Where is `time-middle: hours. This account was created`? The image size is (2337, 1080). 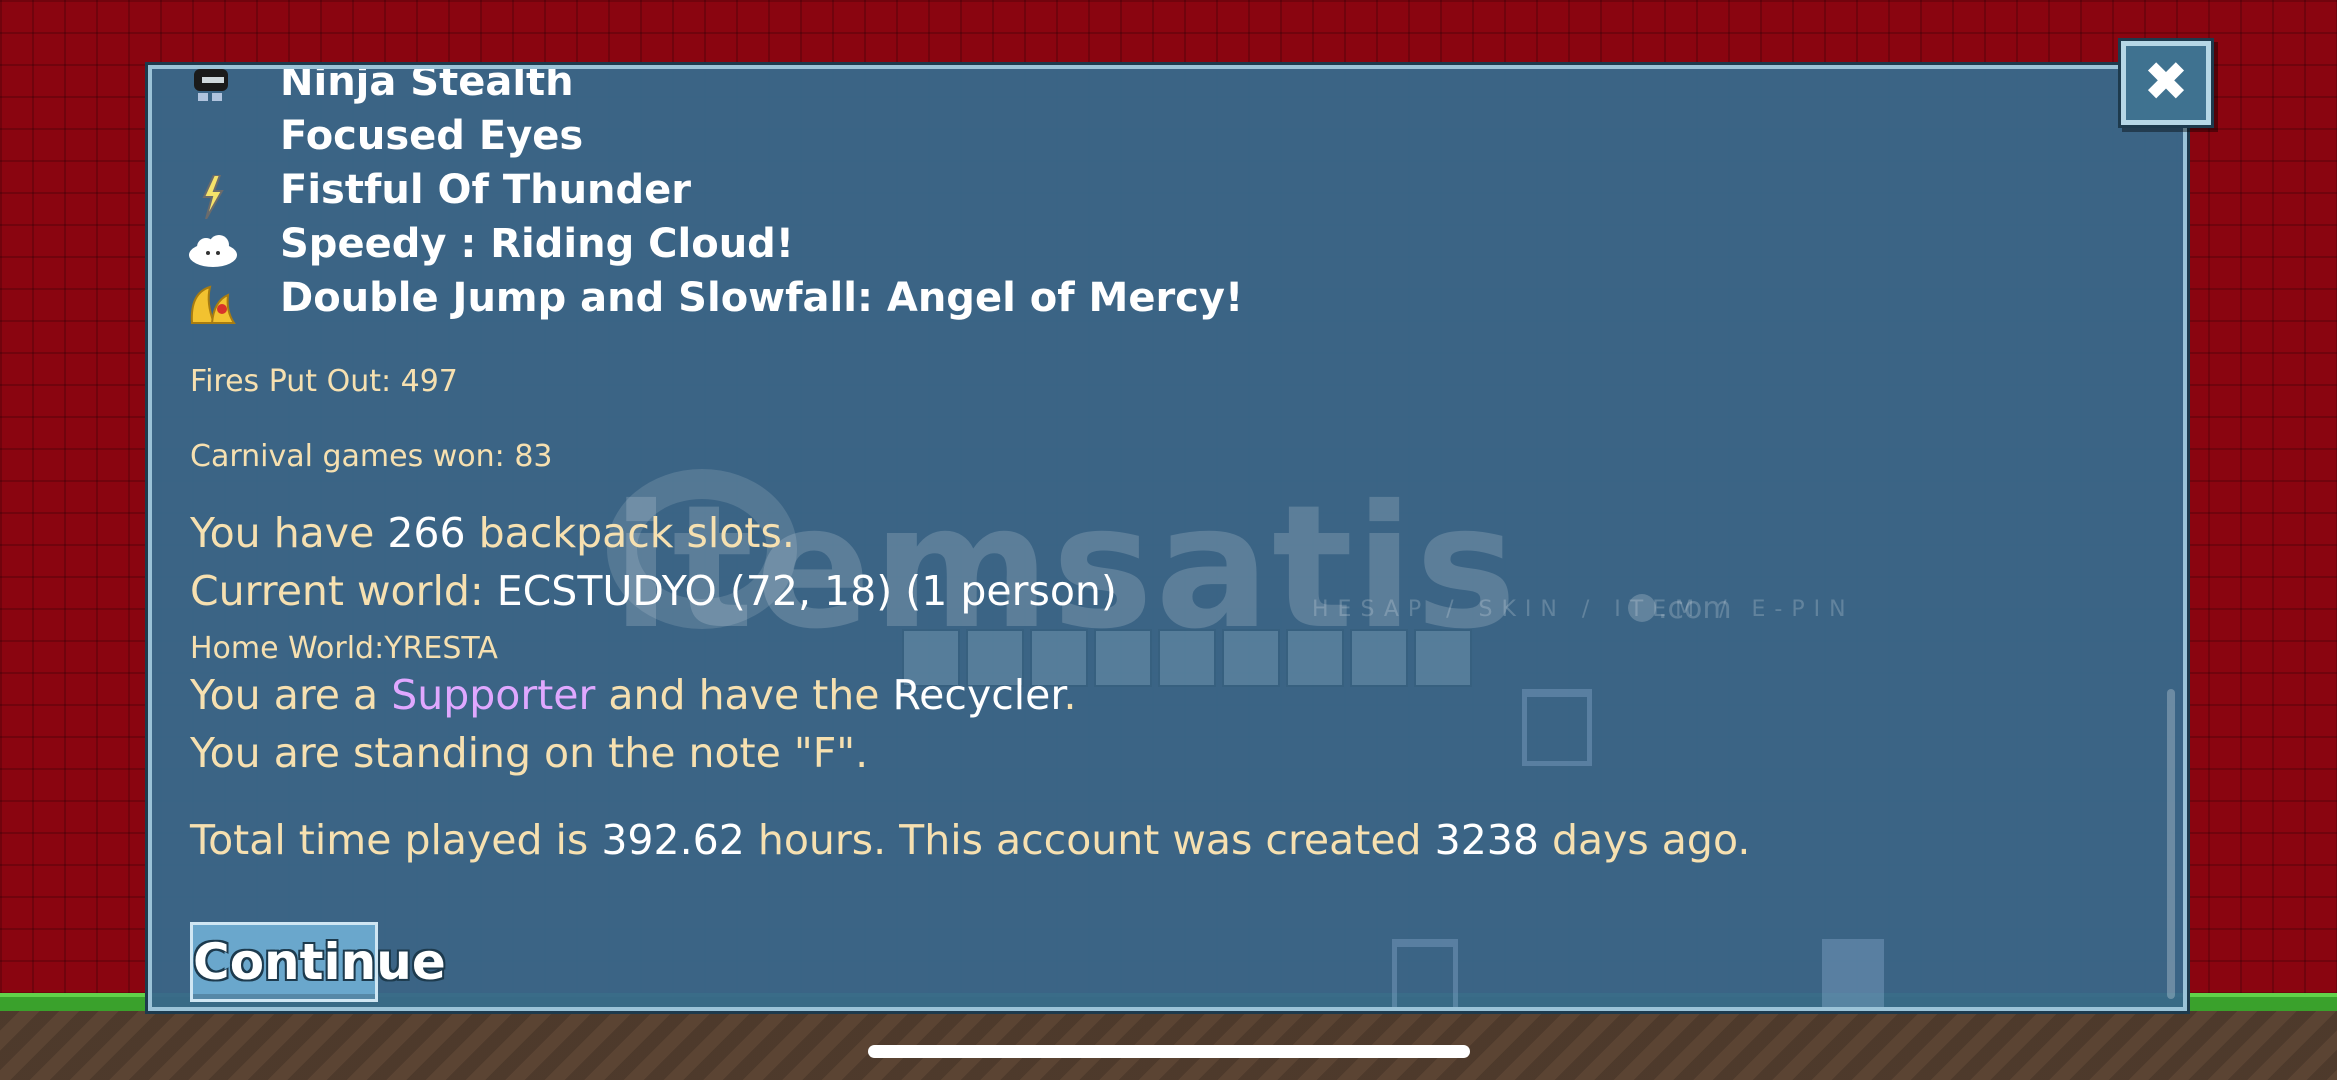 time-middle: hours. This account was created is located at coordinates (1089, 840).